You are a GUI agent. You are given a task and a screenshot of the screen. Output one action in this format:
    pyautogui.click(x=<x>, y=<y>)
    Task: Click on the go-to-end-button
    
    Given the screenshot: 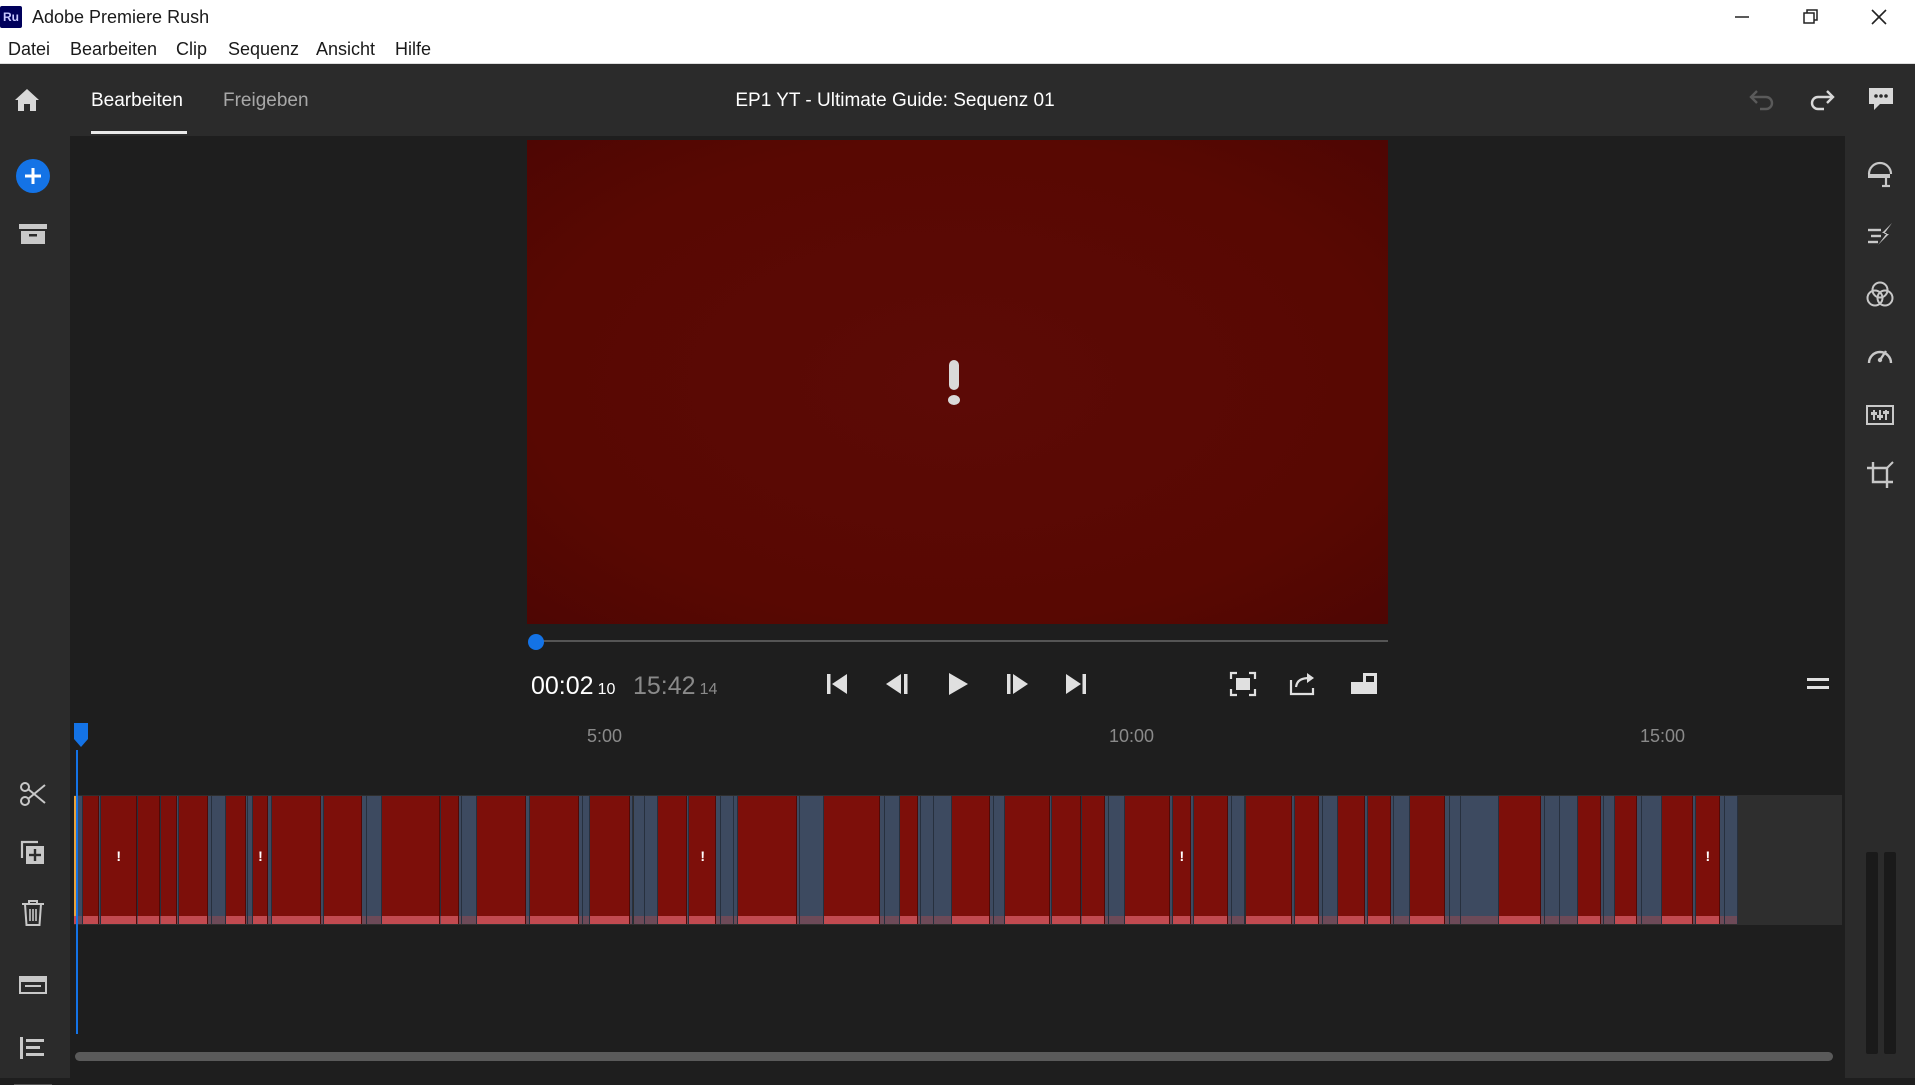 What is the action you would take?
    pyautogui.click(x=1076, y=684)
    